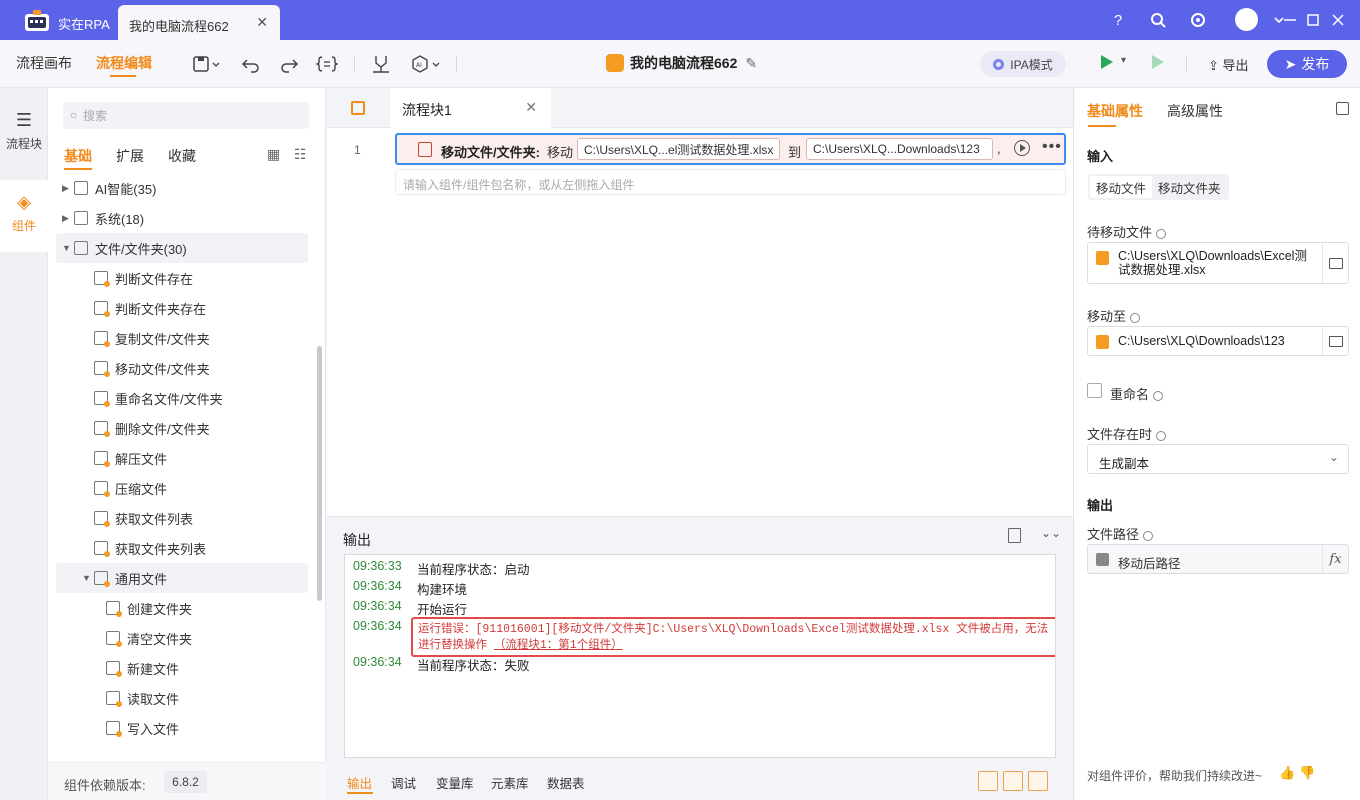 The image size is (1360, 800). What do you see at coordinates (899, 149) in the screenshot?
I see `target-path-chip: C:\Users\XLQ...Downloads\123` at bounding box center [899, 149].